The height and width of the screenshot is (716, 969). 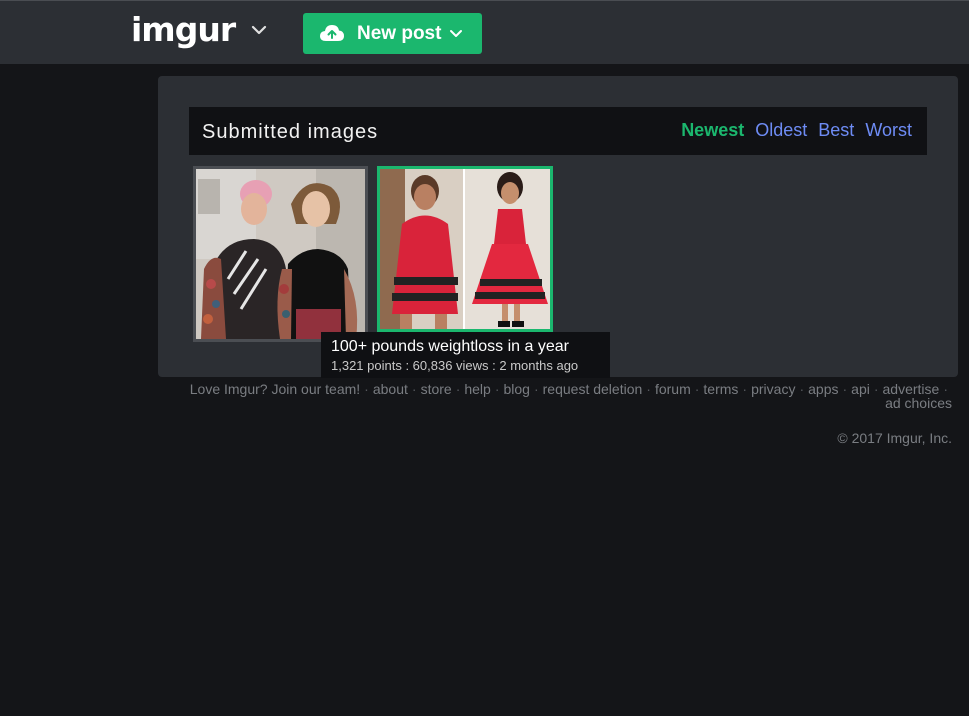 What do you see at coordinates (823, 389) in the screenshot?
I see `footer-link-apps: apps` at bounding box center [823, 389].